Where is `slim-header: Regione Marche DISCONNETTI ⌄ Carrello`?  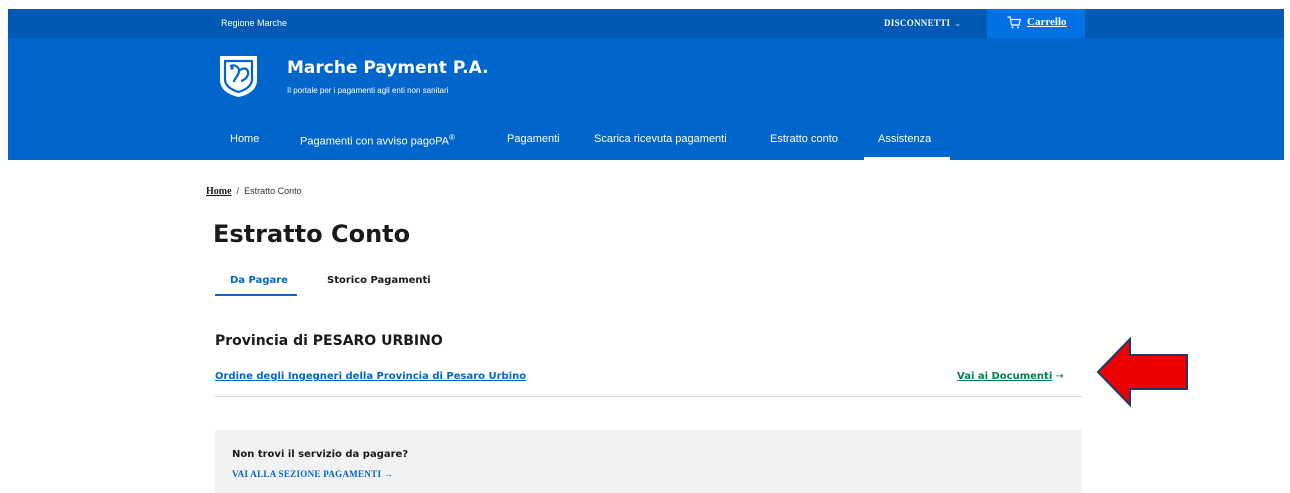
slim-header: Regione Marche DISCONNETTI ⌄ Carrello is located at coordinates (646, 23).